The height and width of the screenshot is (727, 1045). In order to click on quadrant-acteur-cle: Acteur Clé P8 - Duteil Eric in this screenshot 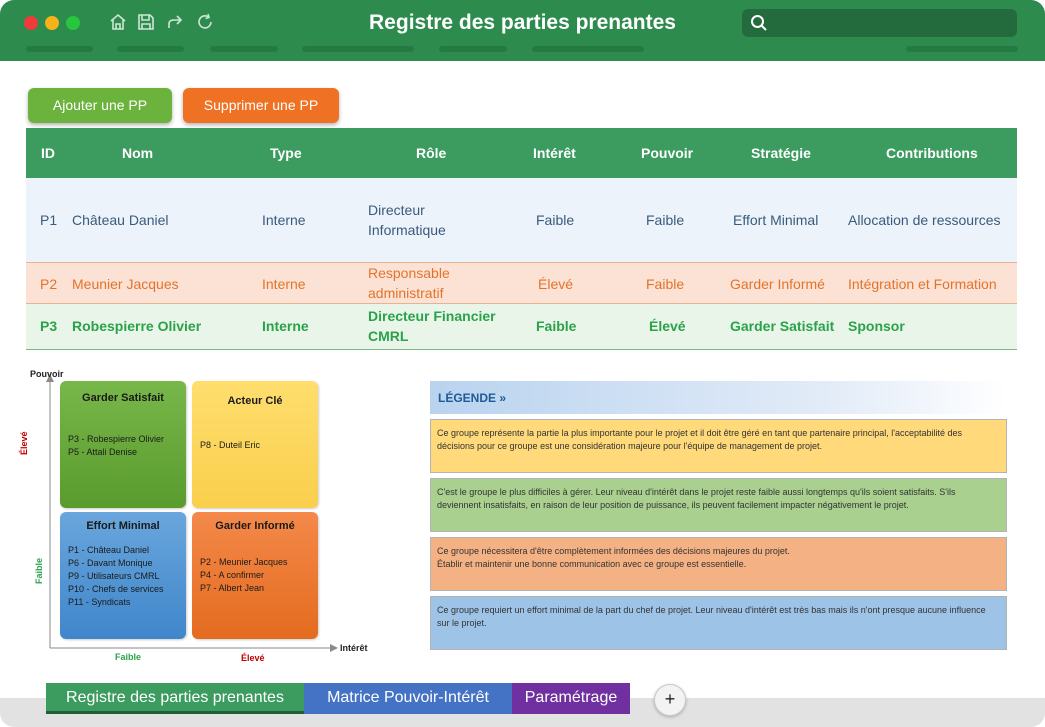, I will do `click(255, 444)`.